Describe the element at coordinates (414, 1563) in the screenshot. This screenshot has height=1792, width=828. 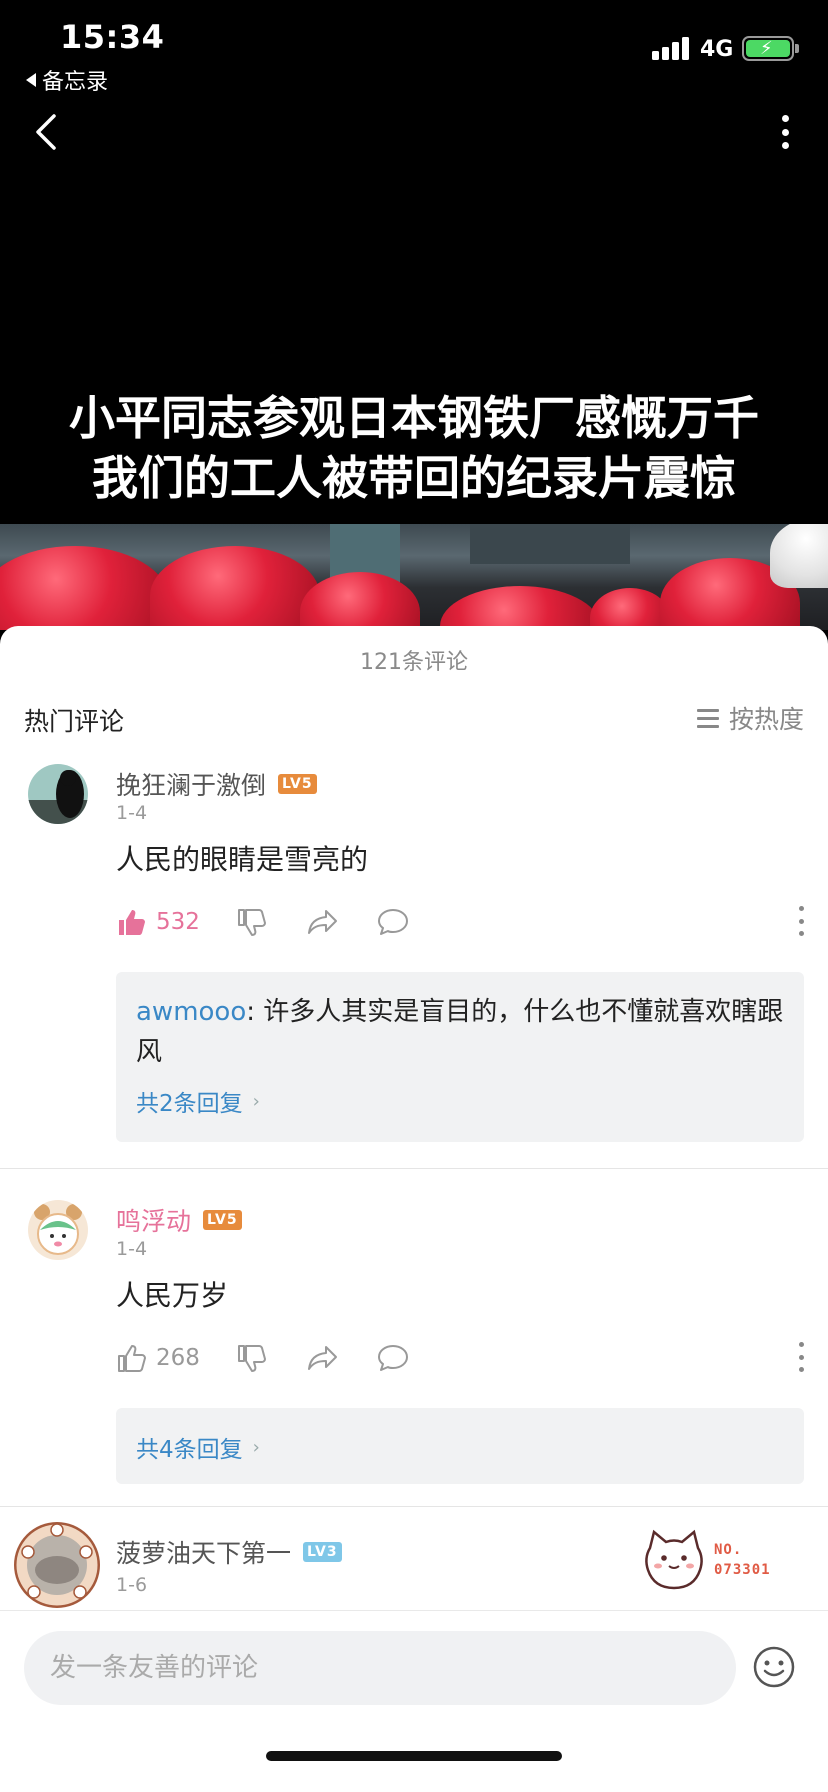
I see `comment-item: 菠萝油天下第一 LV3 1-6 NO. 073301` at that location.